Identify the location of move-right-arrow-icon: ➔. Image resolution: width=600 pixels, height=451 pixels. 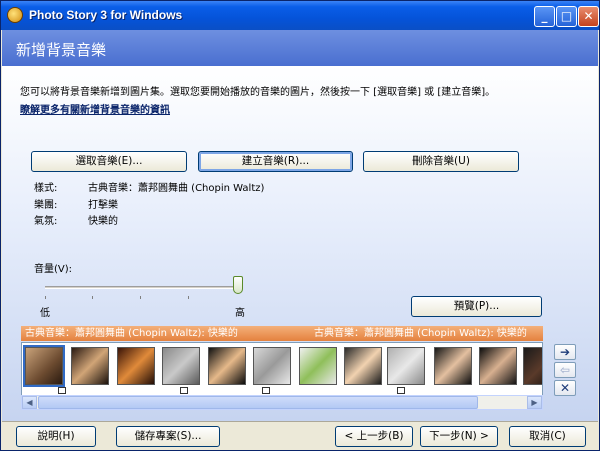
(565, 352).